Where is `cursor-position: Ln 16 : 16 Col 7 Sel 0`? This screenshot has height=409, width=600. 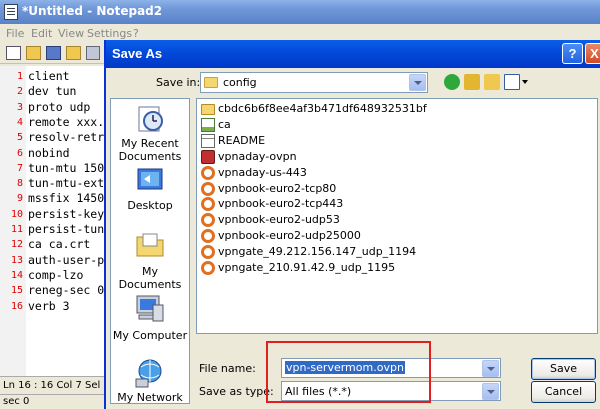 cursor-position: Ln 16 : 16 Col 7 Sel 0 is located at coordinates (56, 385).